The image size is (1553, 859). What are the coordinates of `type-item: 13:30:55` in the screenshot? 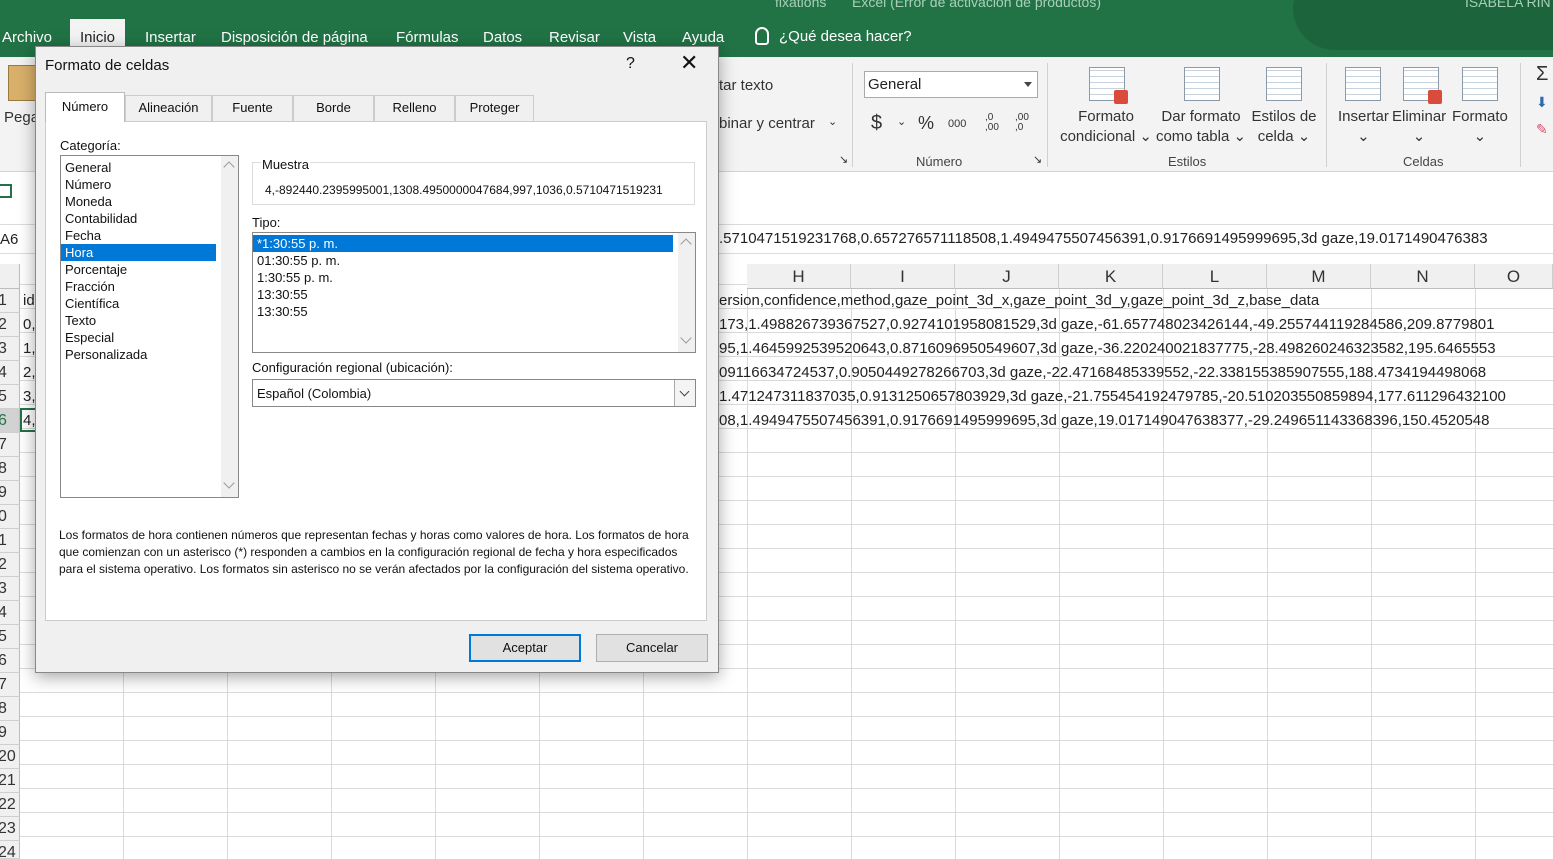 It's located at (474, 311).